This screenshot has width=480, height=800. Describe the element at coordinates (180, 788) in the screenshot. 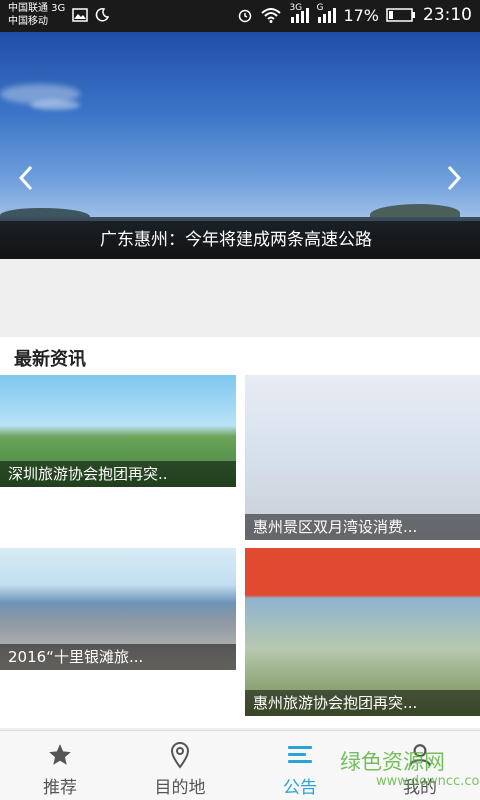

I see `nav-label: 目的地` at that location.